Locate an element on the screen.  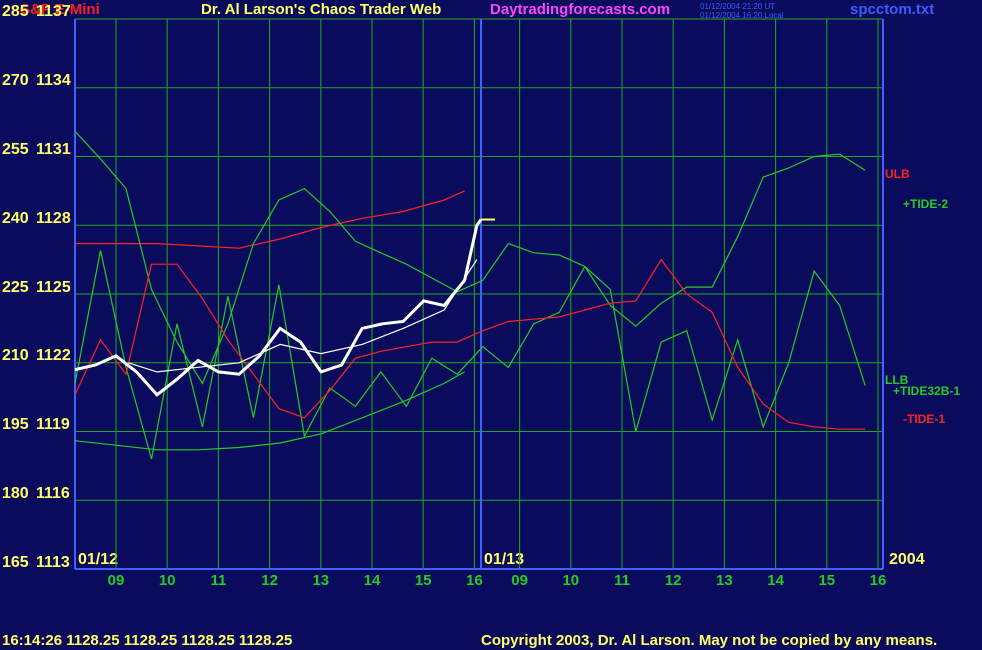
series-price is located at coordinates (278, 307).